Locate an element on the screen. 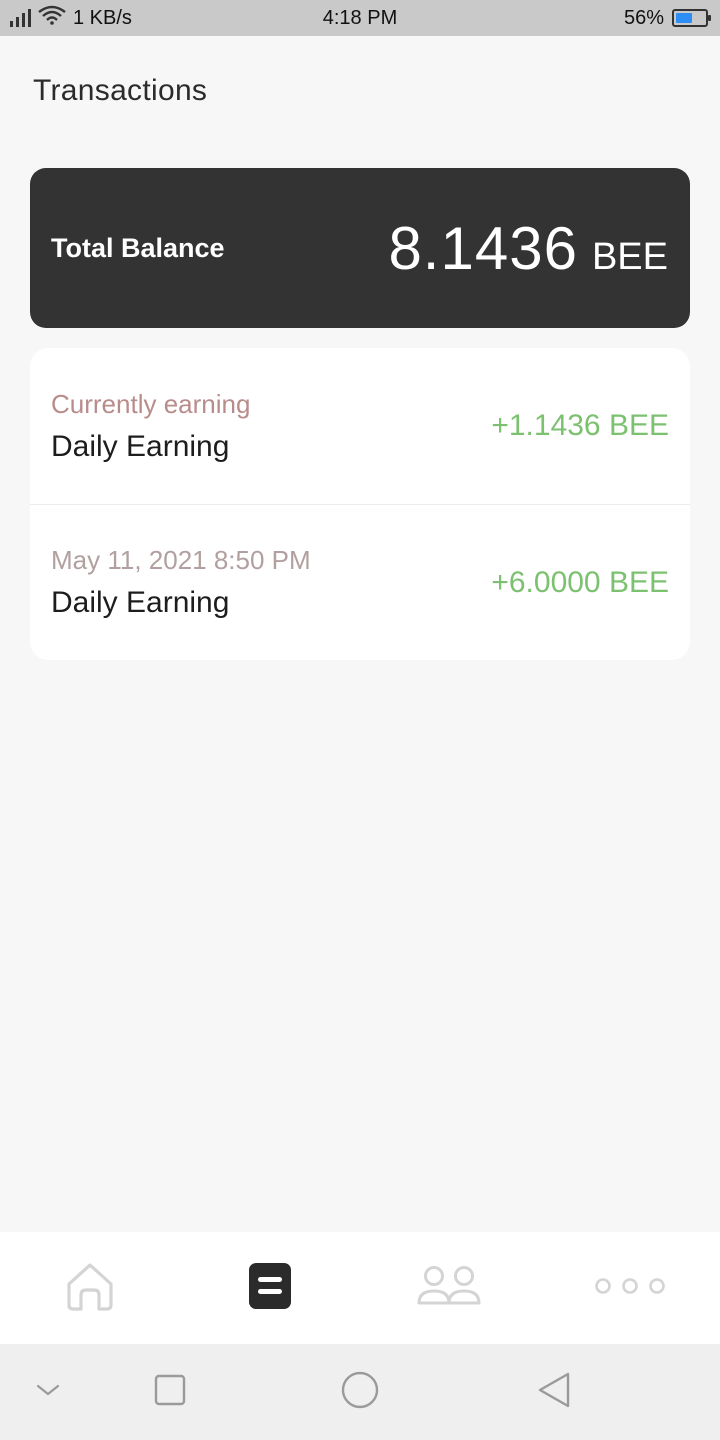  bottom-nav is located at coordinates (360, 1288).